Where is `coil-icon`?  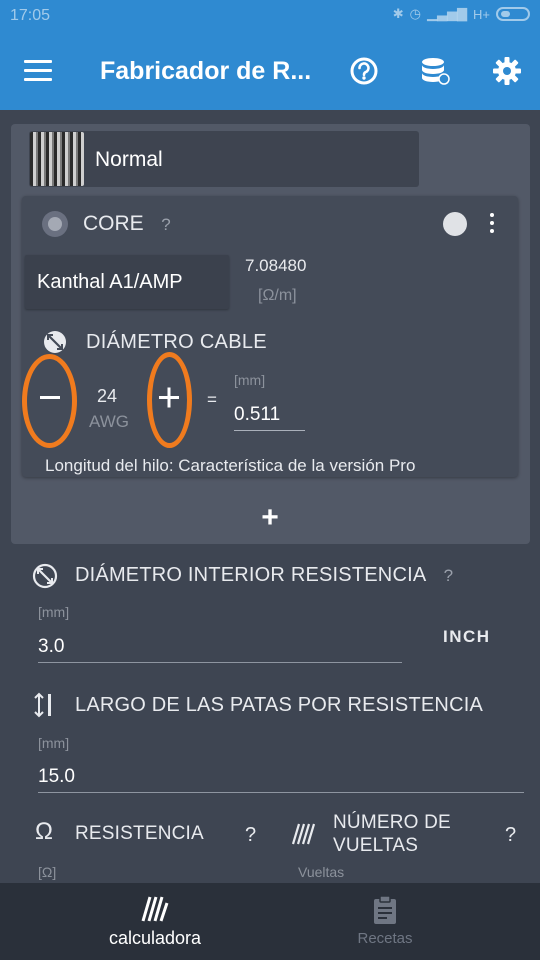
coil-icon is located at coordinates (155, 909).